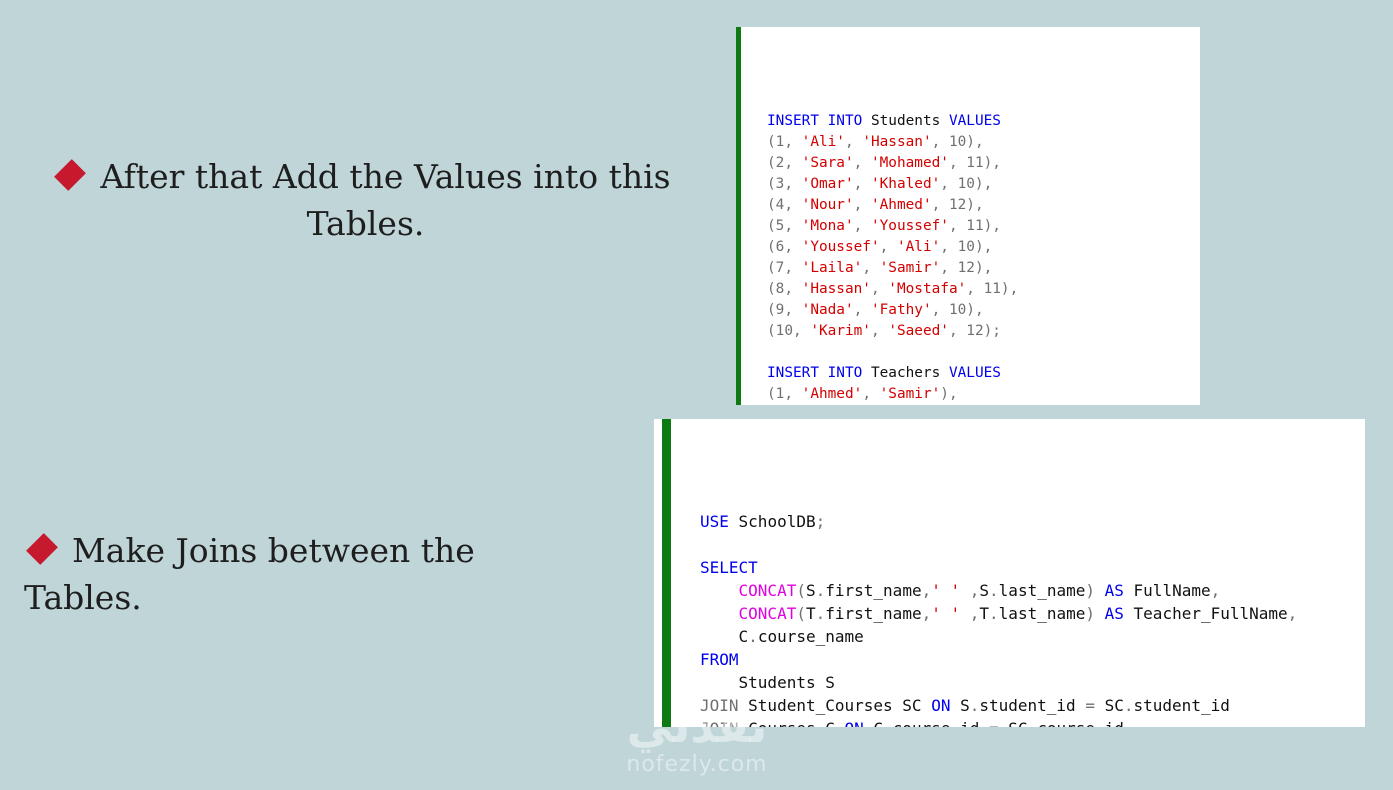 The height and width of the screenshot is (790, 1393). What do you see at coordinates (784, 184) in the screenshot?
I see `code-token: (3,` at bounding box center [784, 184].